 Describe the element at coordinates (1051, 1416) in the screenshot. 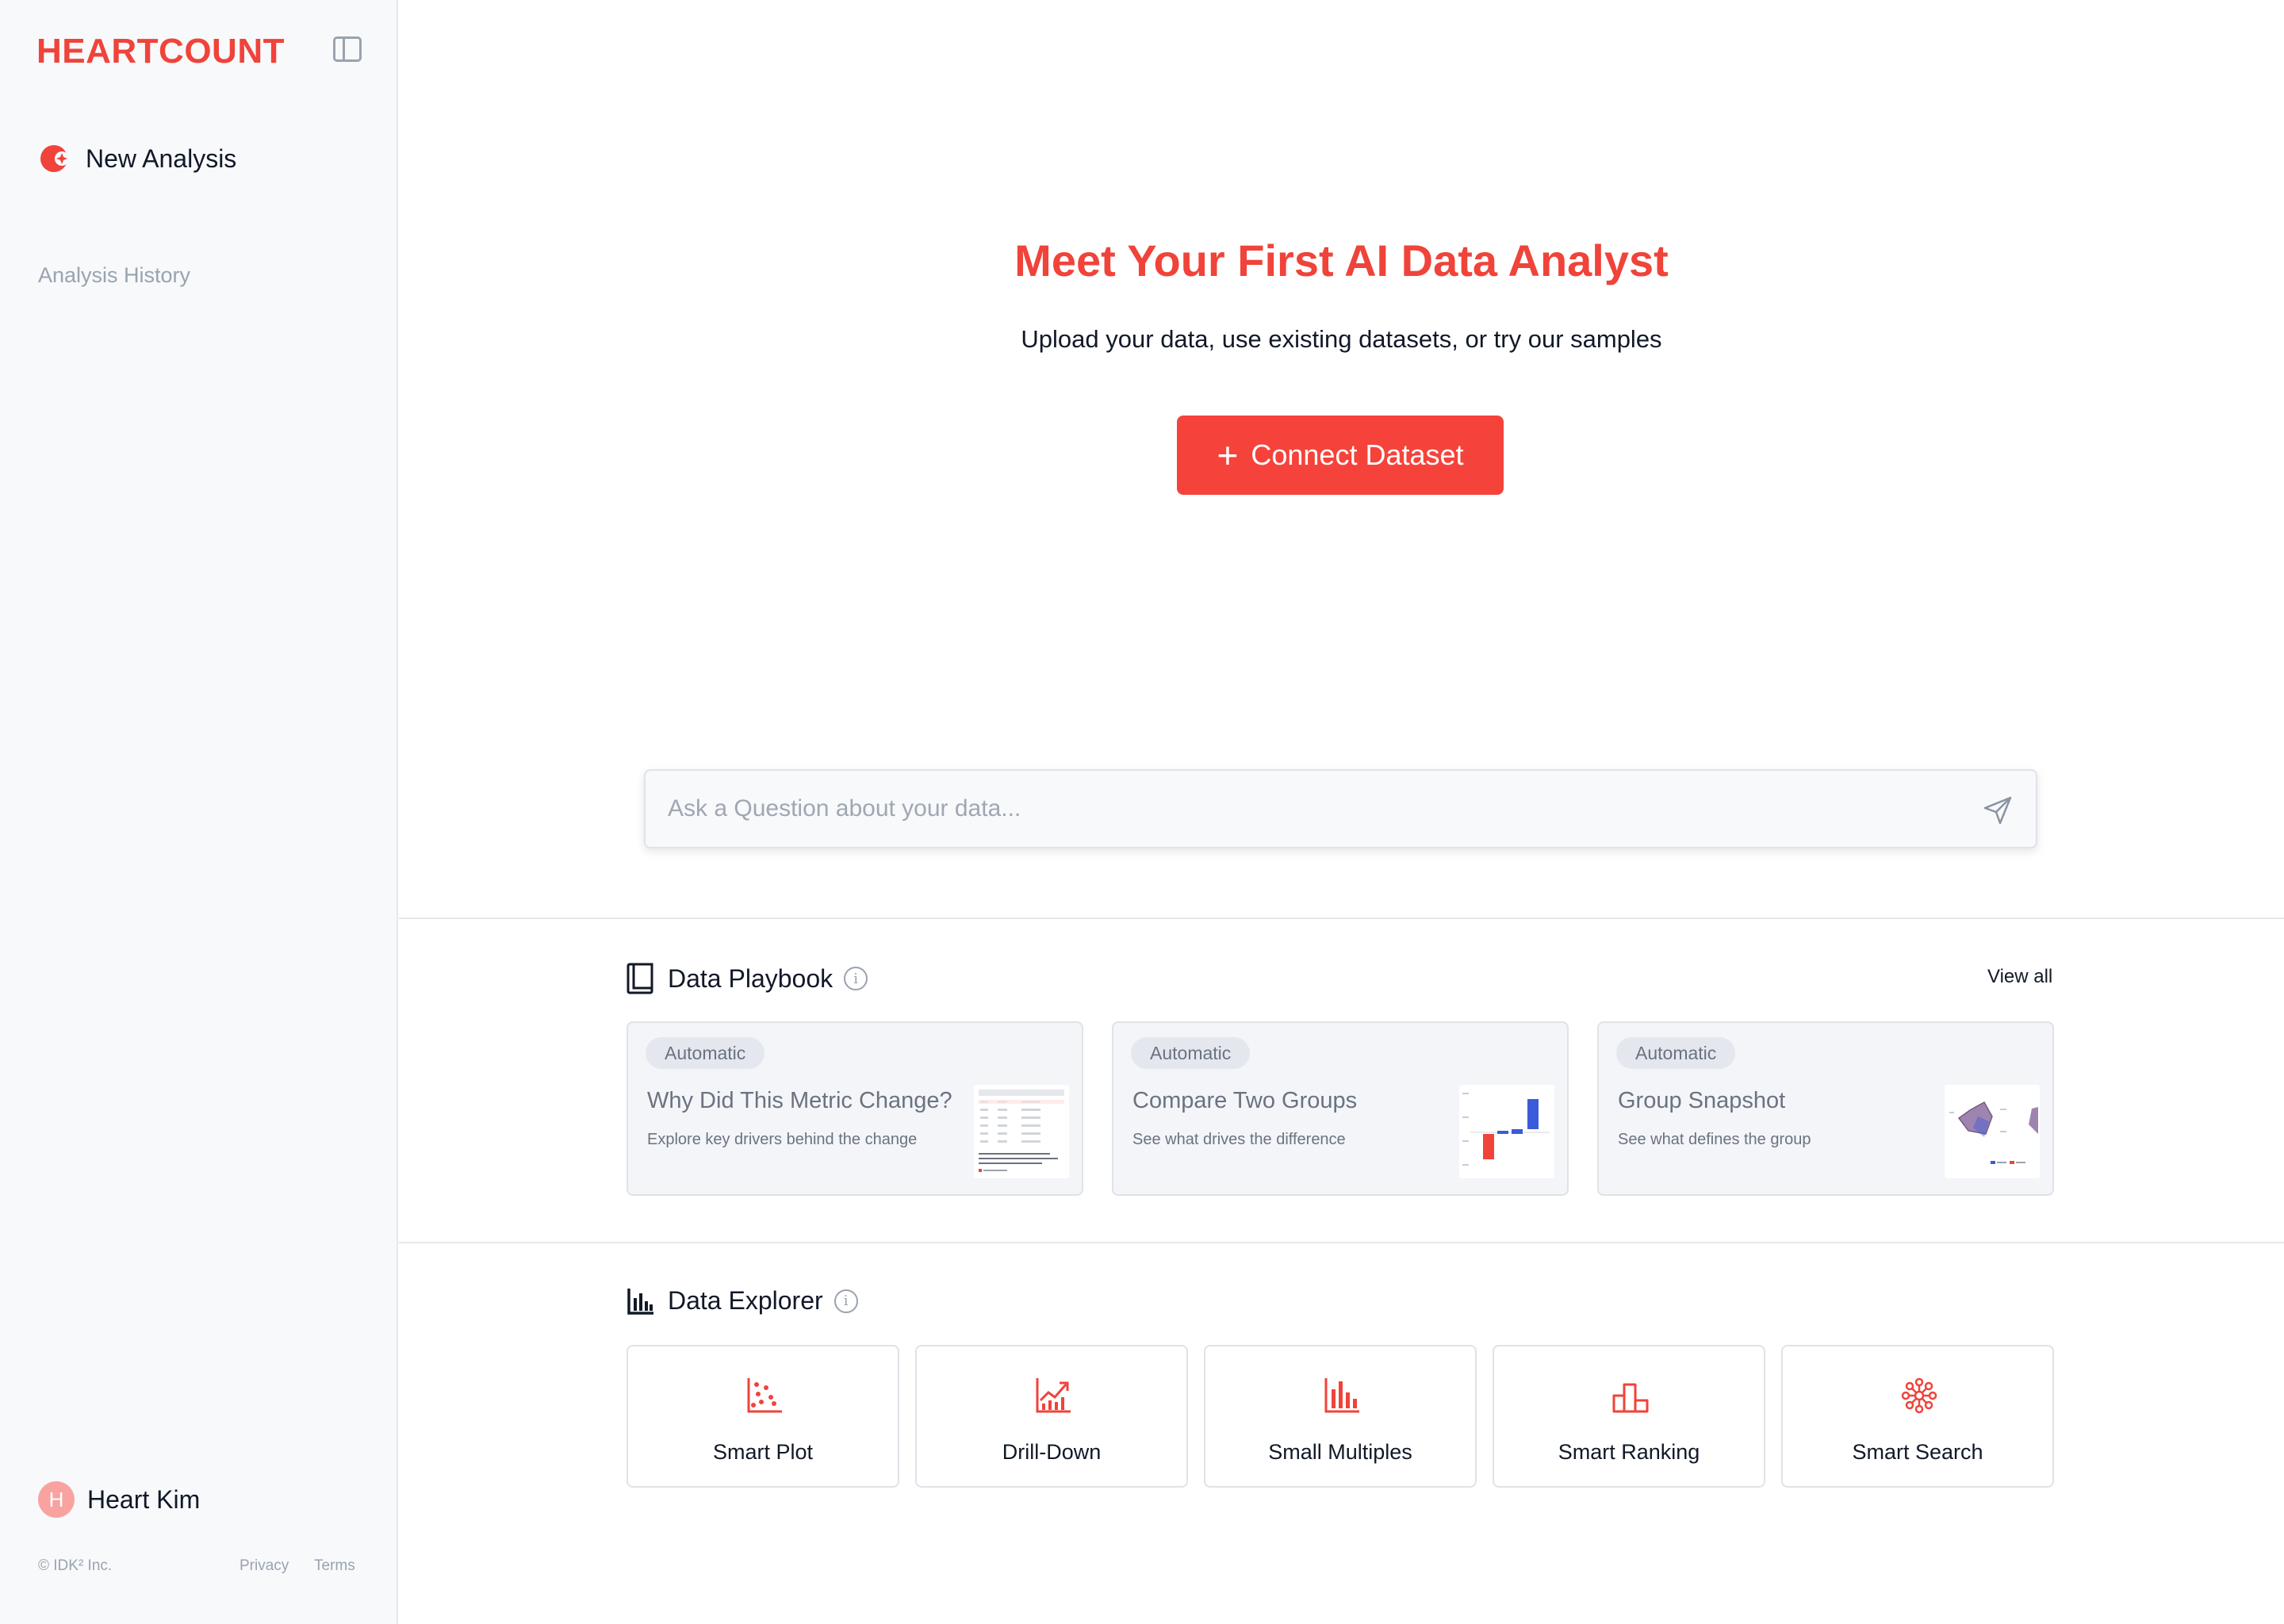

I see `explorer-card-drill-down: Drill-Down` at that location.